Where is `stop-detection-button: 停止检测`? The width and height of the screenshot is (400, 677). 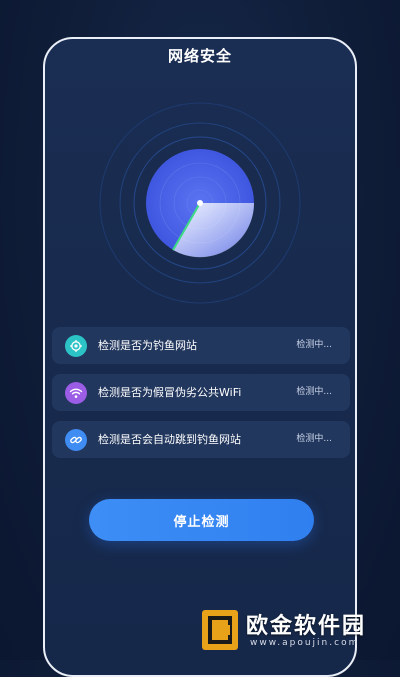
stop-detection-button: 停止检测 is located at coordinates (201, 520).